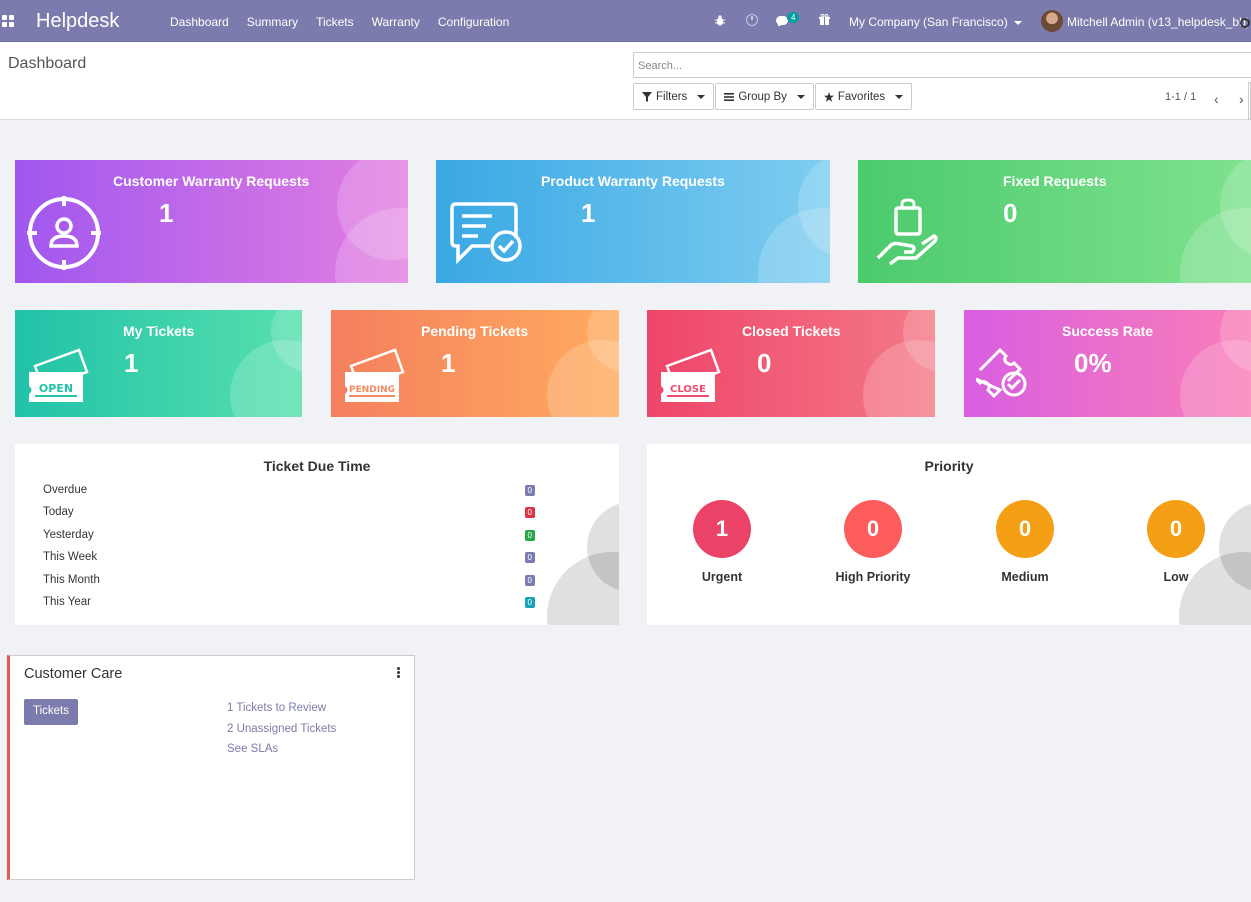 The width and height of the screenshot is (1251, 902). I want to click on breadcrumb: Dashboard, so click(47, 63).